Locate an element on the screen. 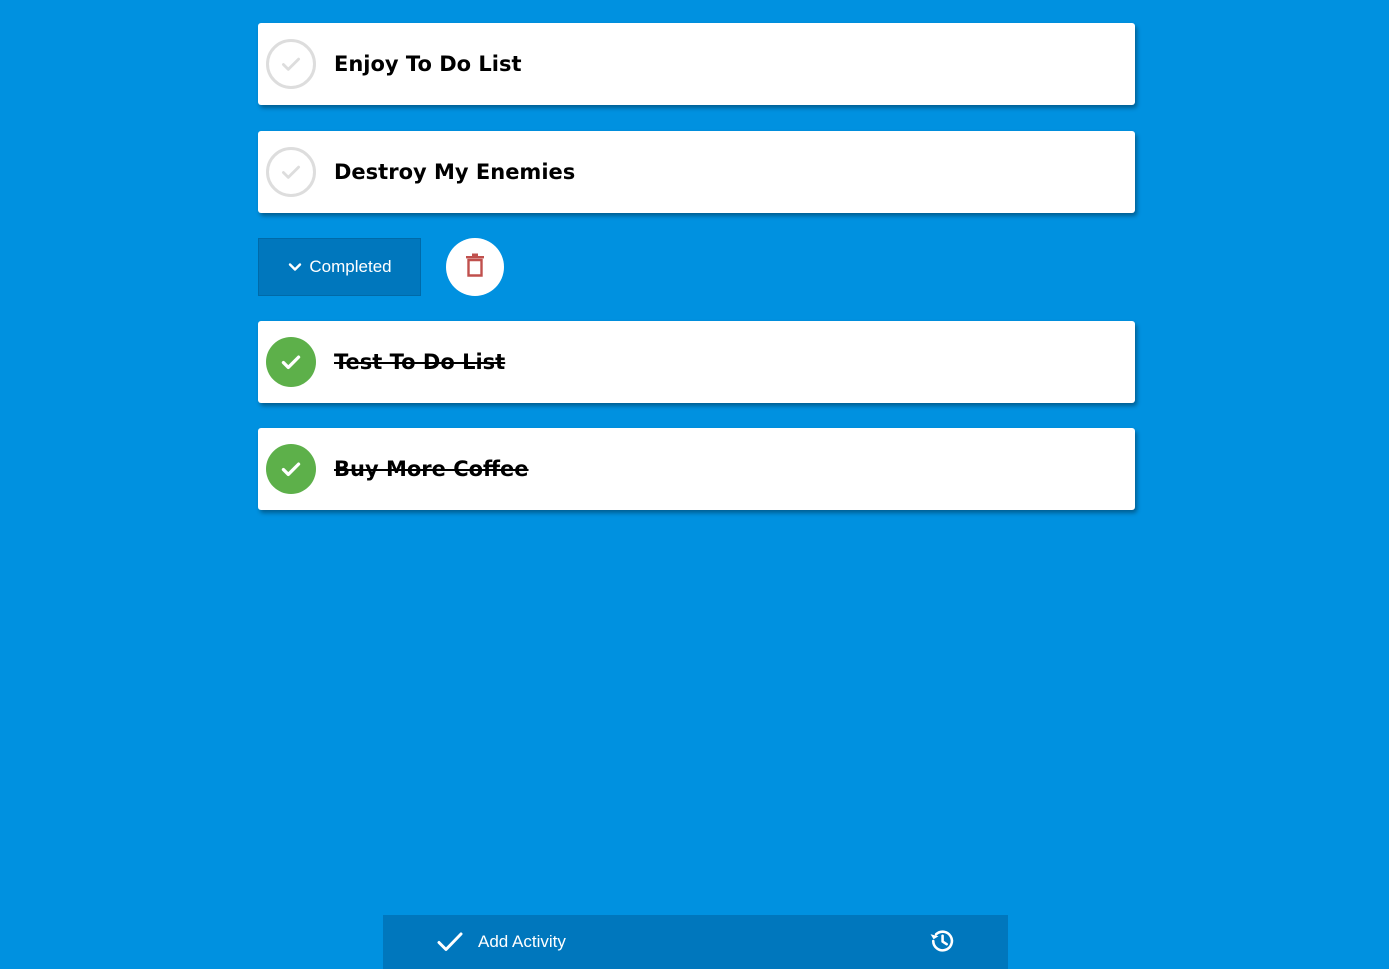  todo-text: Test To Do List is located at coordinates (420, 362).